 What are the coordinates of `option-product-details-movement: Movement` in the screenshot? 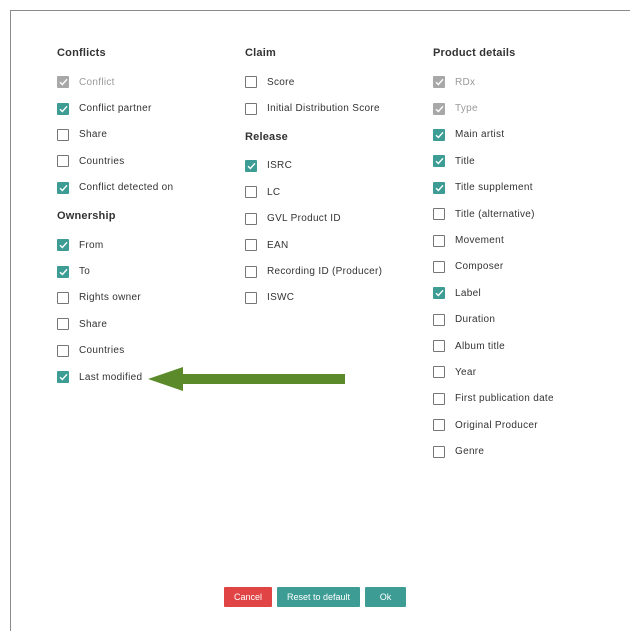 It's located at (523, 240).